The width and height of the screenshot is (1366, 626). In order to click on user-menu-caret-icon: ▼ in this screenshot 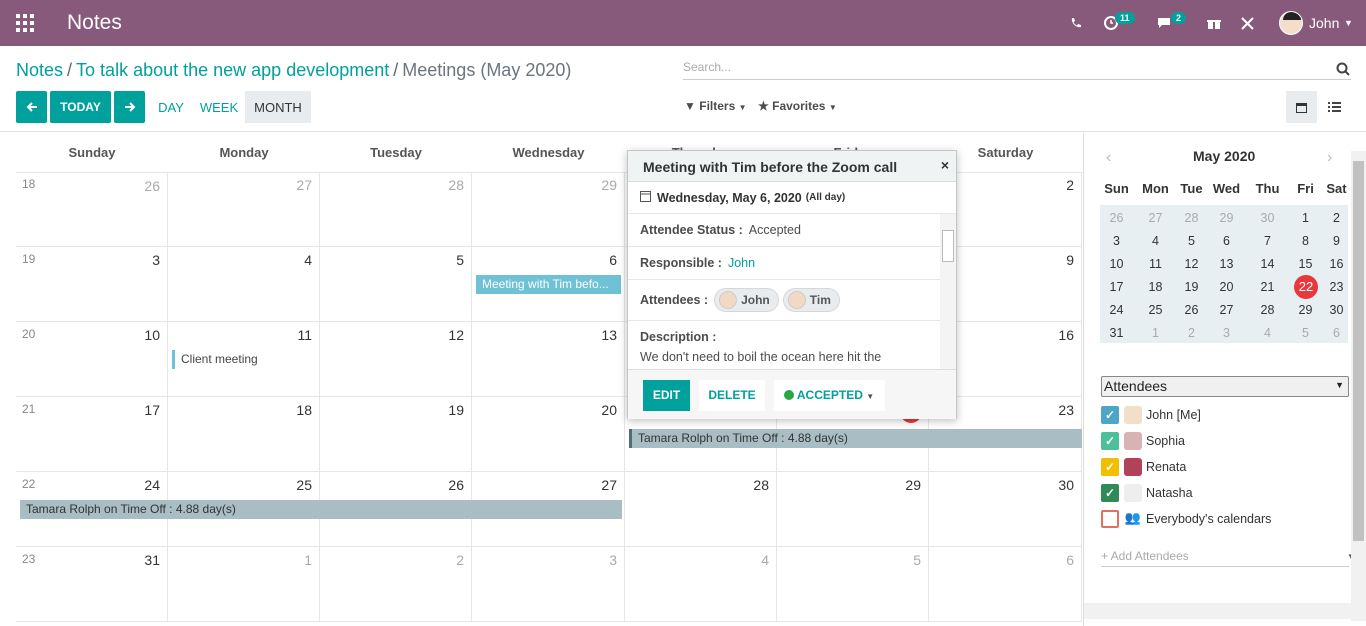, I will do `click(1348, 23)`.